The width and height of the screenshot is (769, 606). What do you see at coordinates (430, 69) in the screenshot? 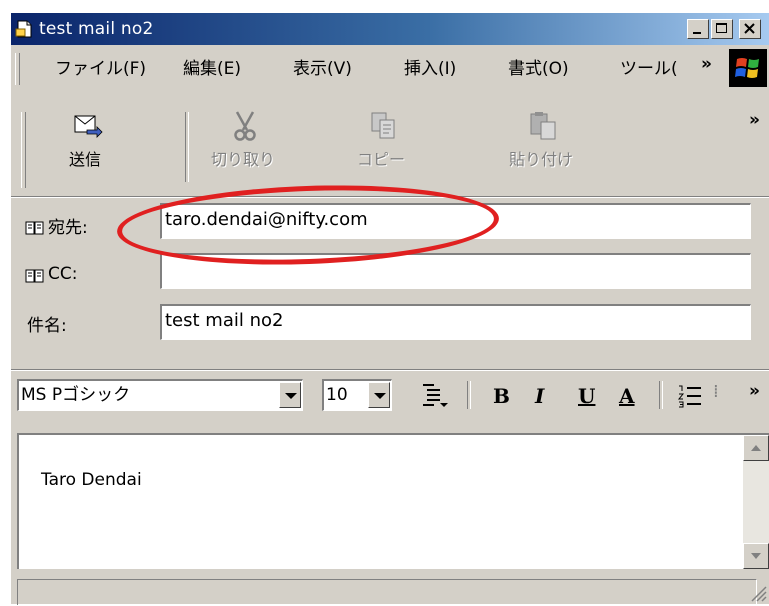
I see `menu-insert: 挿入(I)` at bounding box center [430, 69].